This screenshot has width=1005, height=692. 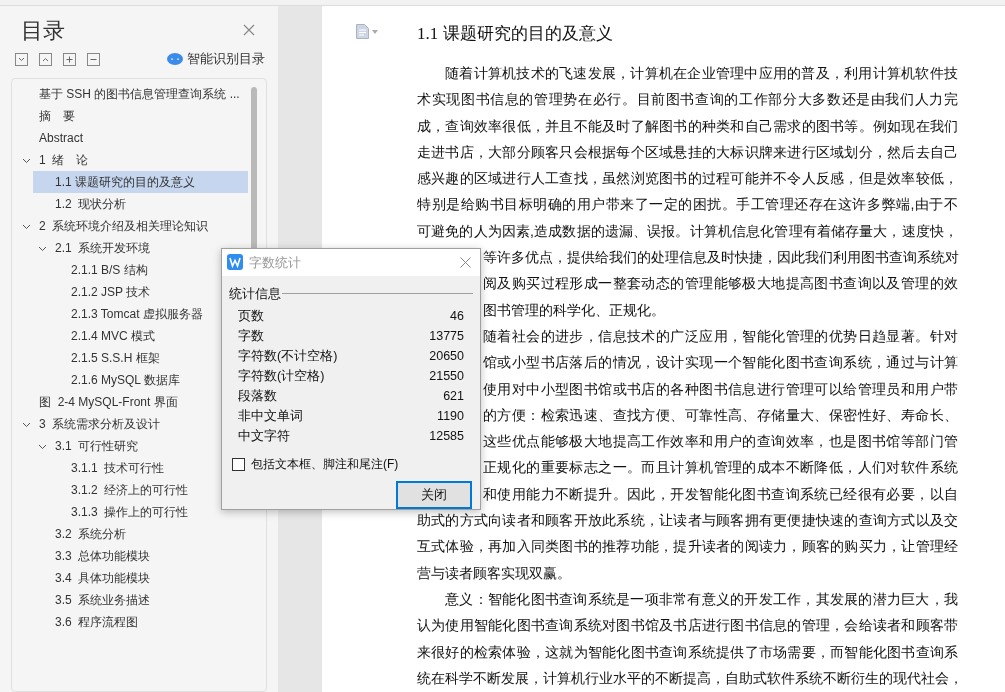 I want to click on section-heading: 1.1 课题研究的目的及意义, so click(x=515, y=34).